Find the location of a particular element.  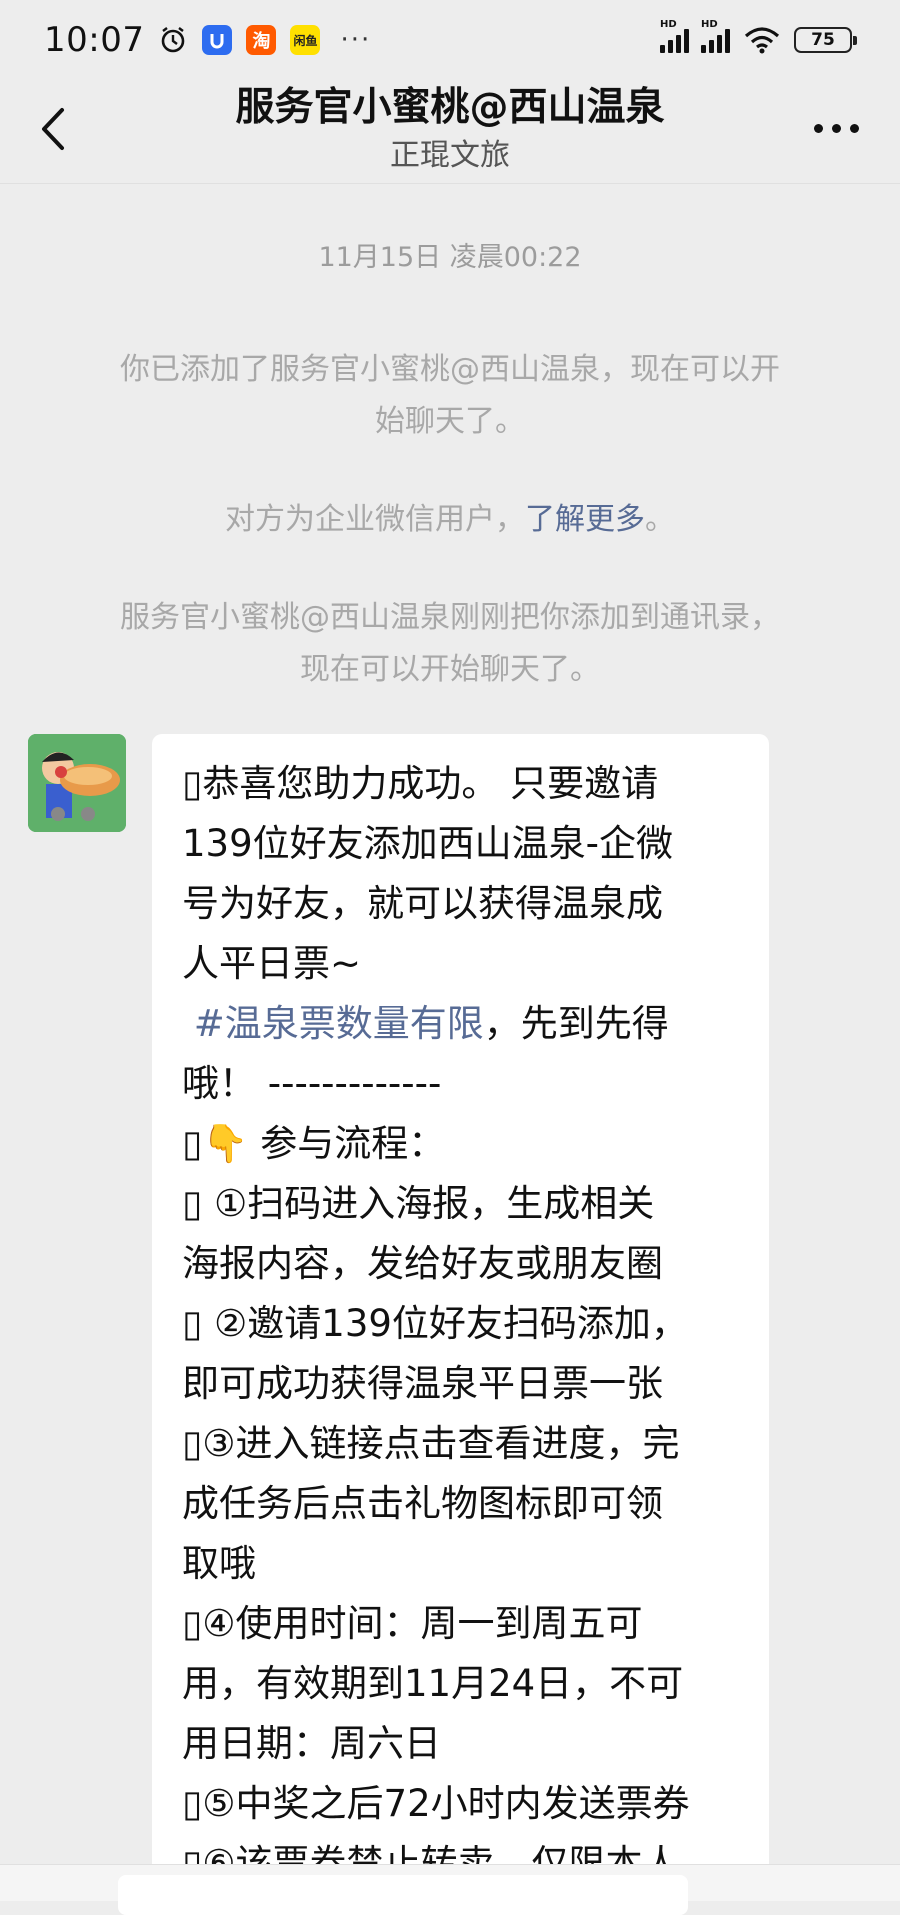

message-timestamp: 11月15日 凌晨00:22 is located at coordinates (450, 257).